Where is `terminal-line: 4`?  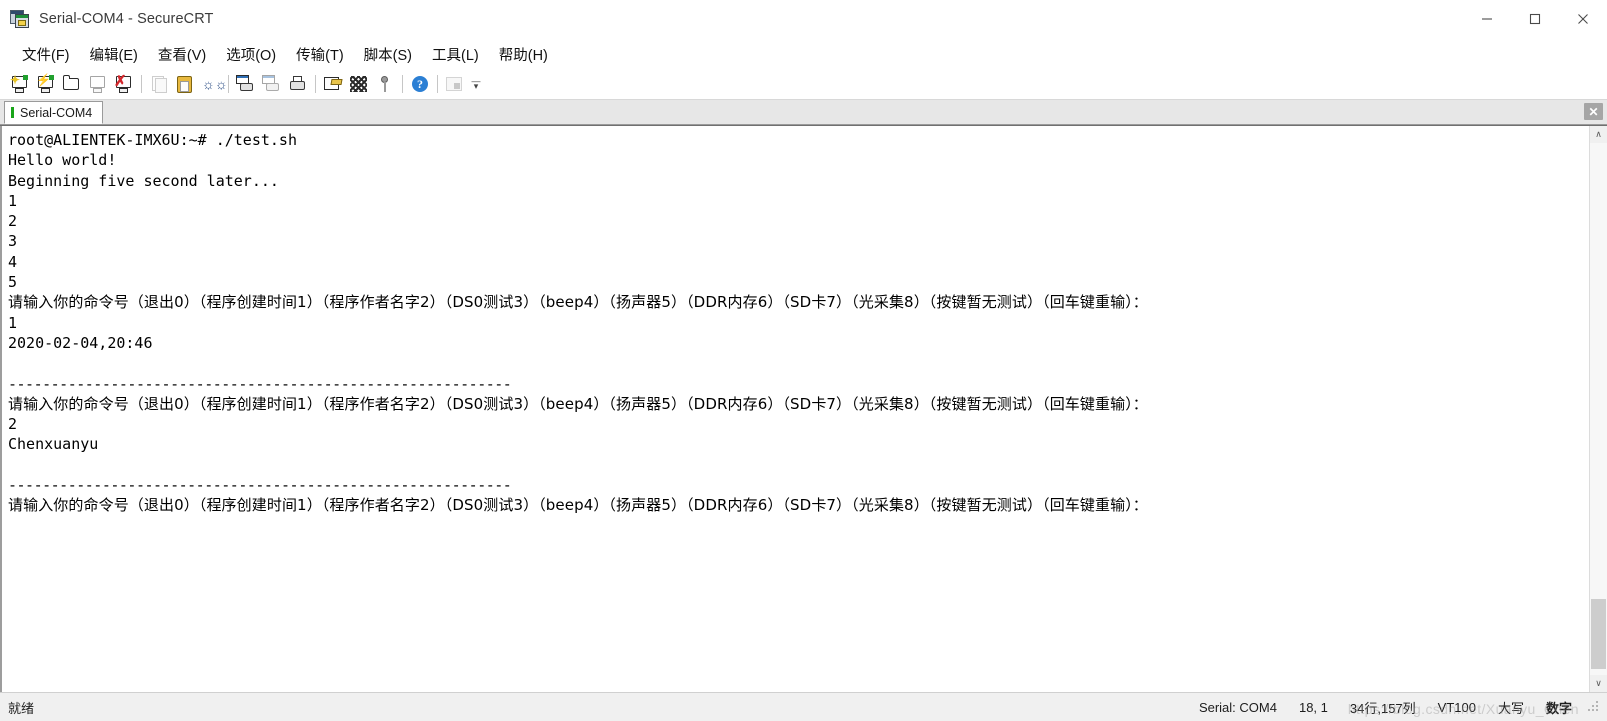
terminal-line: 4 is located at coordinates (13, 261).